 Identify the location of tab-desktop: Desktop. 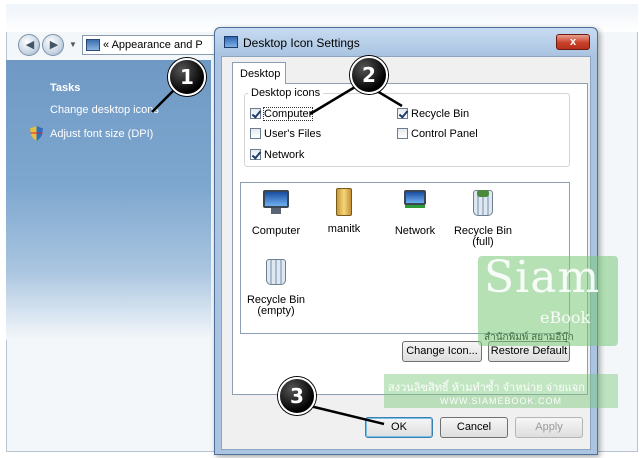
(259, 73).